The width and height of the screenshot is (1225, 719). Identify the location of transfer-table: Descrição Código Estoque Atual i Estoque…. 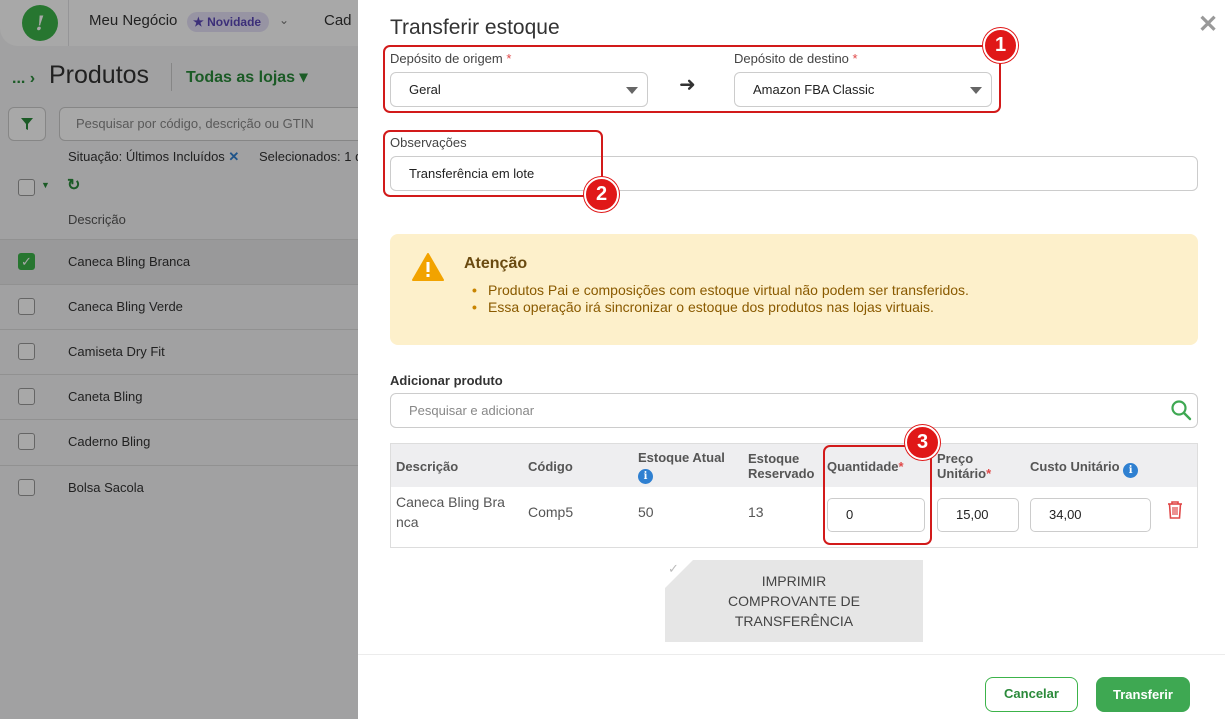
(794, 495).